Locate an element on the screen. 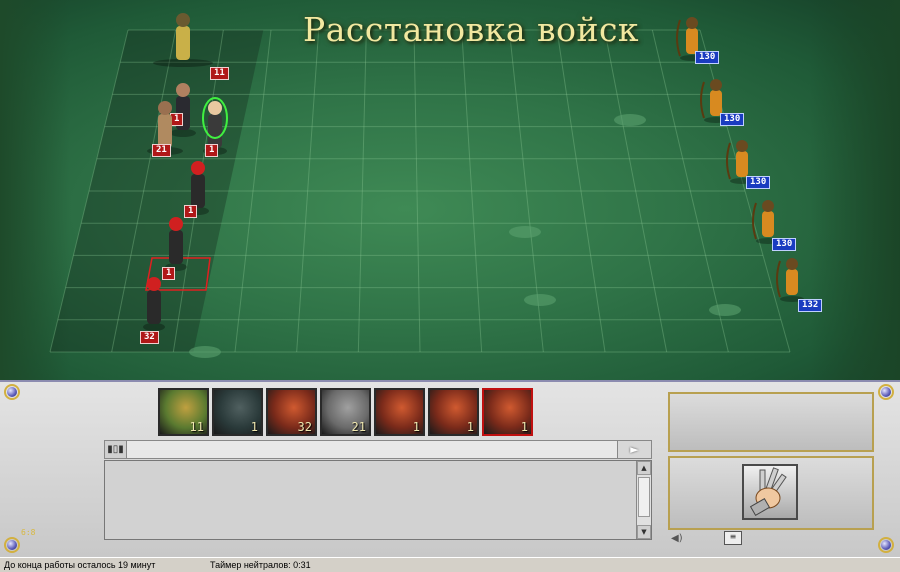  unit-count-badge: 32 is located at coordinates (149, 337).